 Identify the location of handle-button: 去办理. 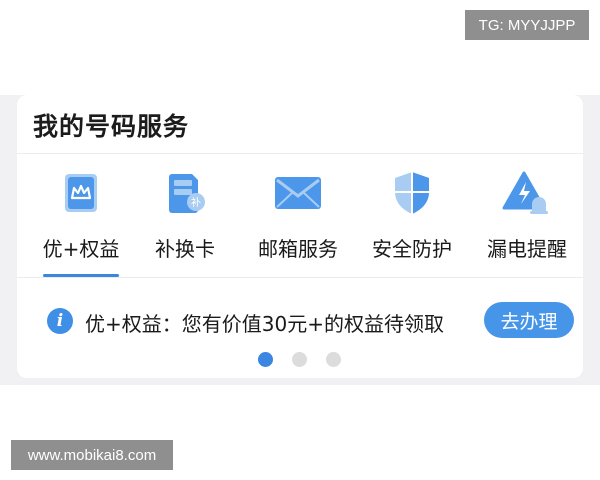
(529, 320).